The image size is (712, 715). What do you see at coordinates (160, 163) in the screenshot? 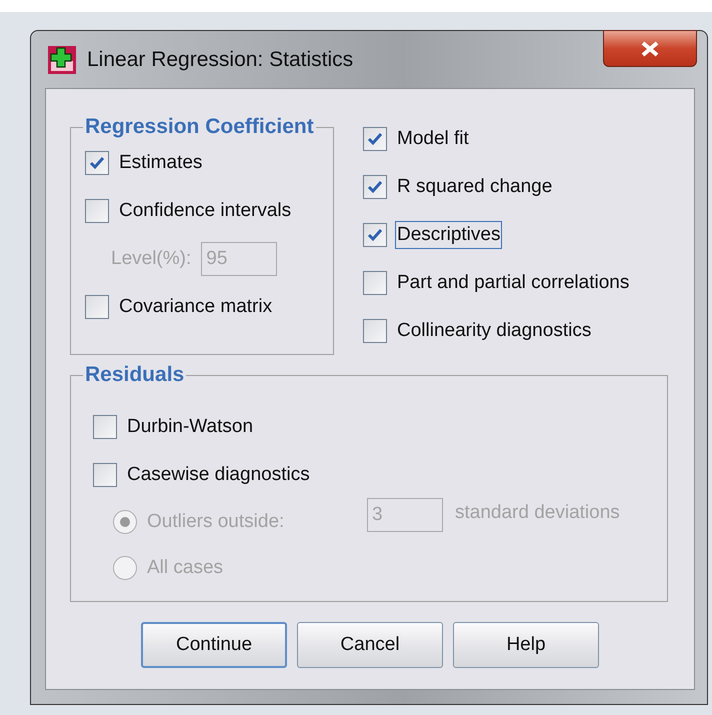
I see `checkbox-label: Estimates` at bounding box center [160, 163].